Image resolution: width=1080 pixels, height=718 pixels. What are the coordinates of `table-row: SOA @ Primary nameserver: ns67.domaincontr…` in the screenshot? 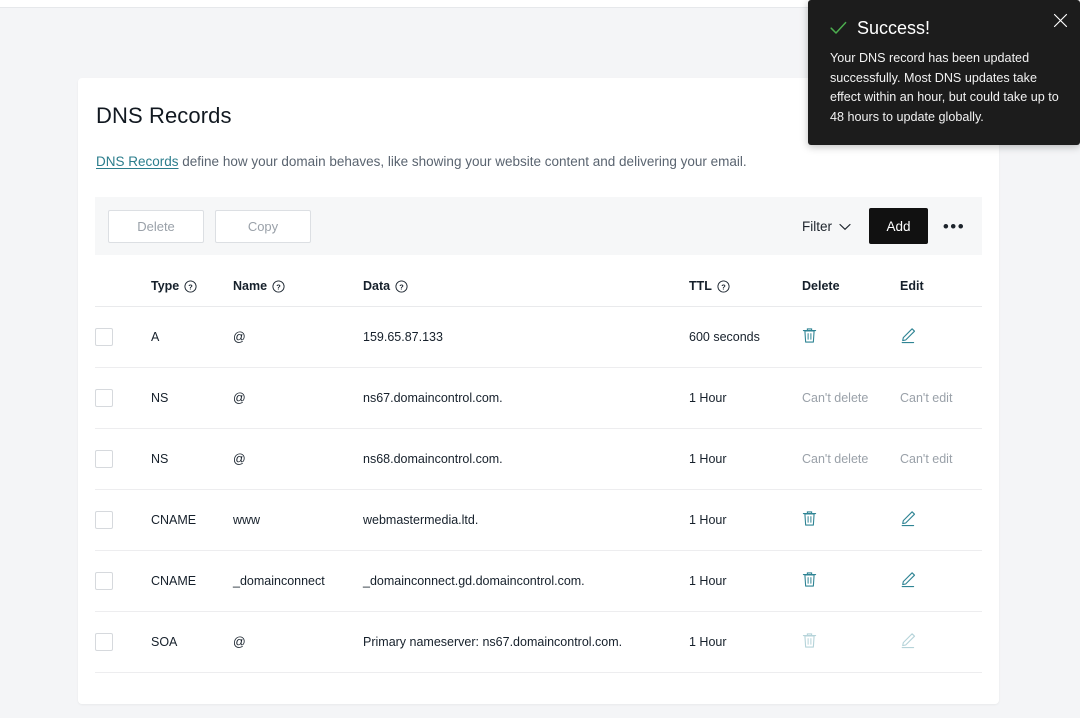 It's located at (538, 642).